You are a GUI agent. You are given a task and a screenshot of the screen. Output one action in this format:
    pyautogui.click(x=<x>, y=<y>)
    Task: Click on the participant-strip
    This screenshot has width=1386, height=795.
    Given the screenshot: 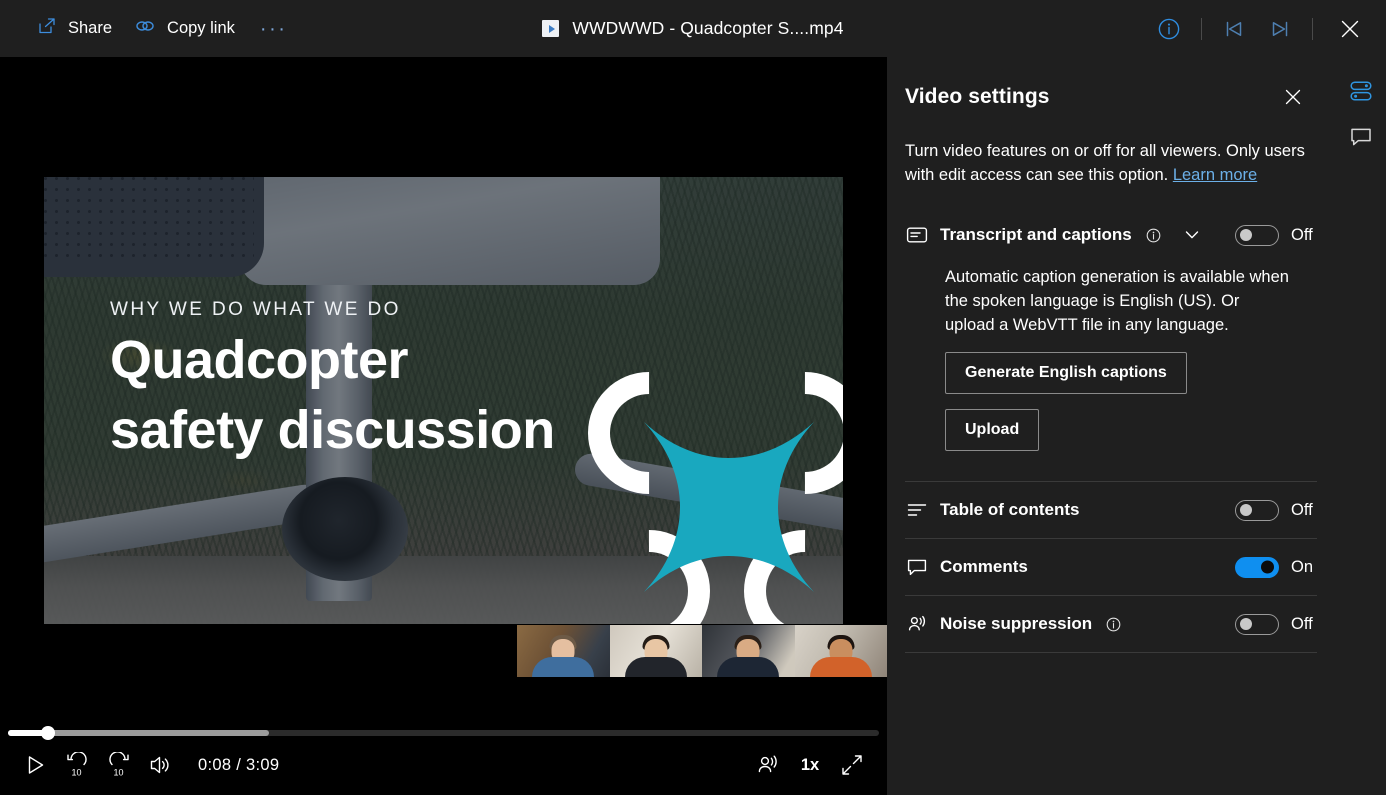 What is the action you would take?
    pyautogui.click(x=702, y=651)
    